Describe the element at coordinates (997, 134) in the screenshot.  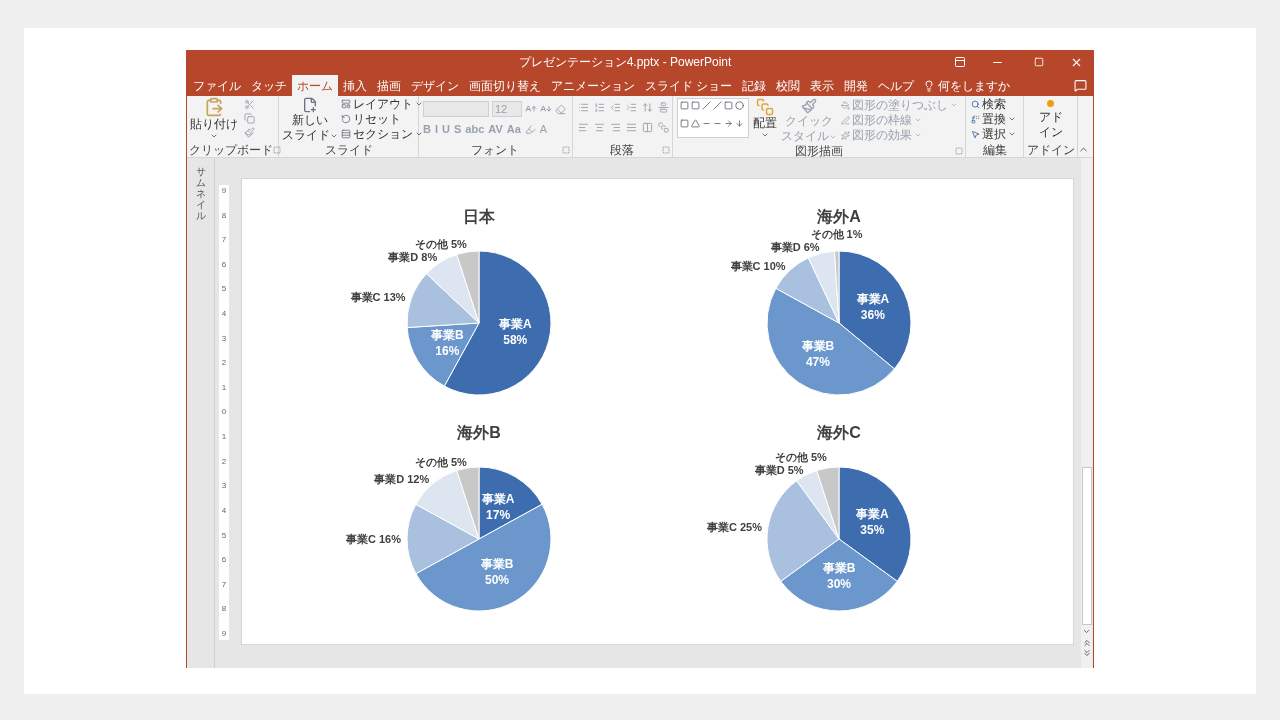
I see `editing-button: 選択` at that location.